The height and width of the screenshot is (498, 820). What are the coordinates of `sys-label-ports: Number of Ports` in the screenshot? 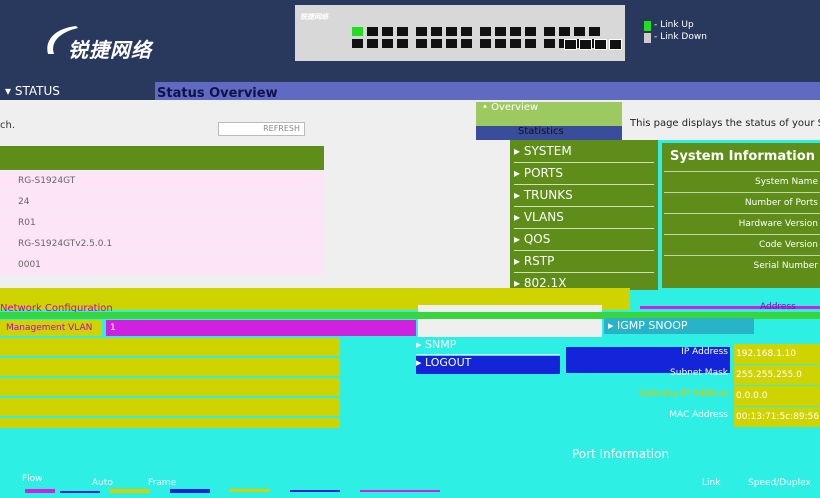 It's located at (742, 202).